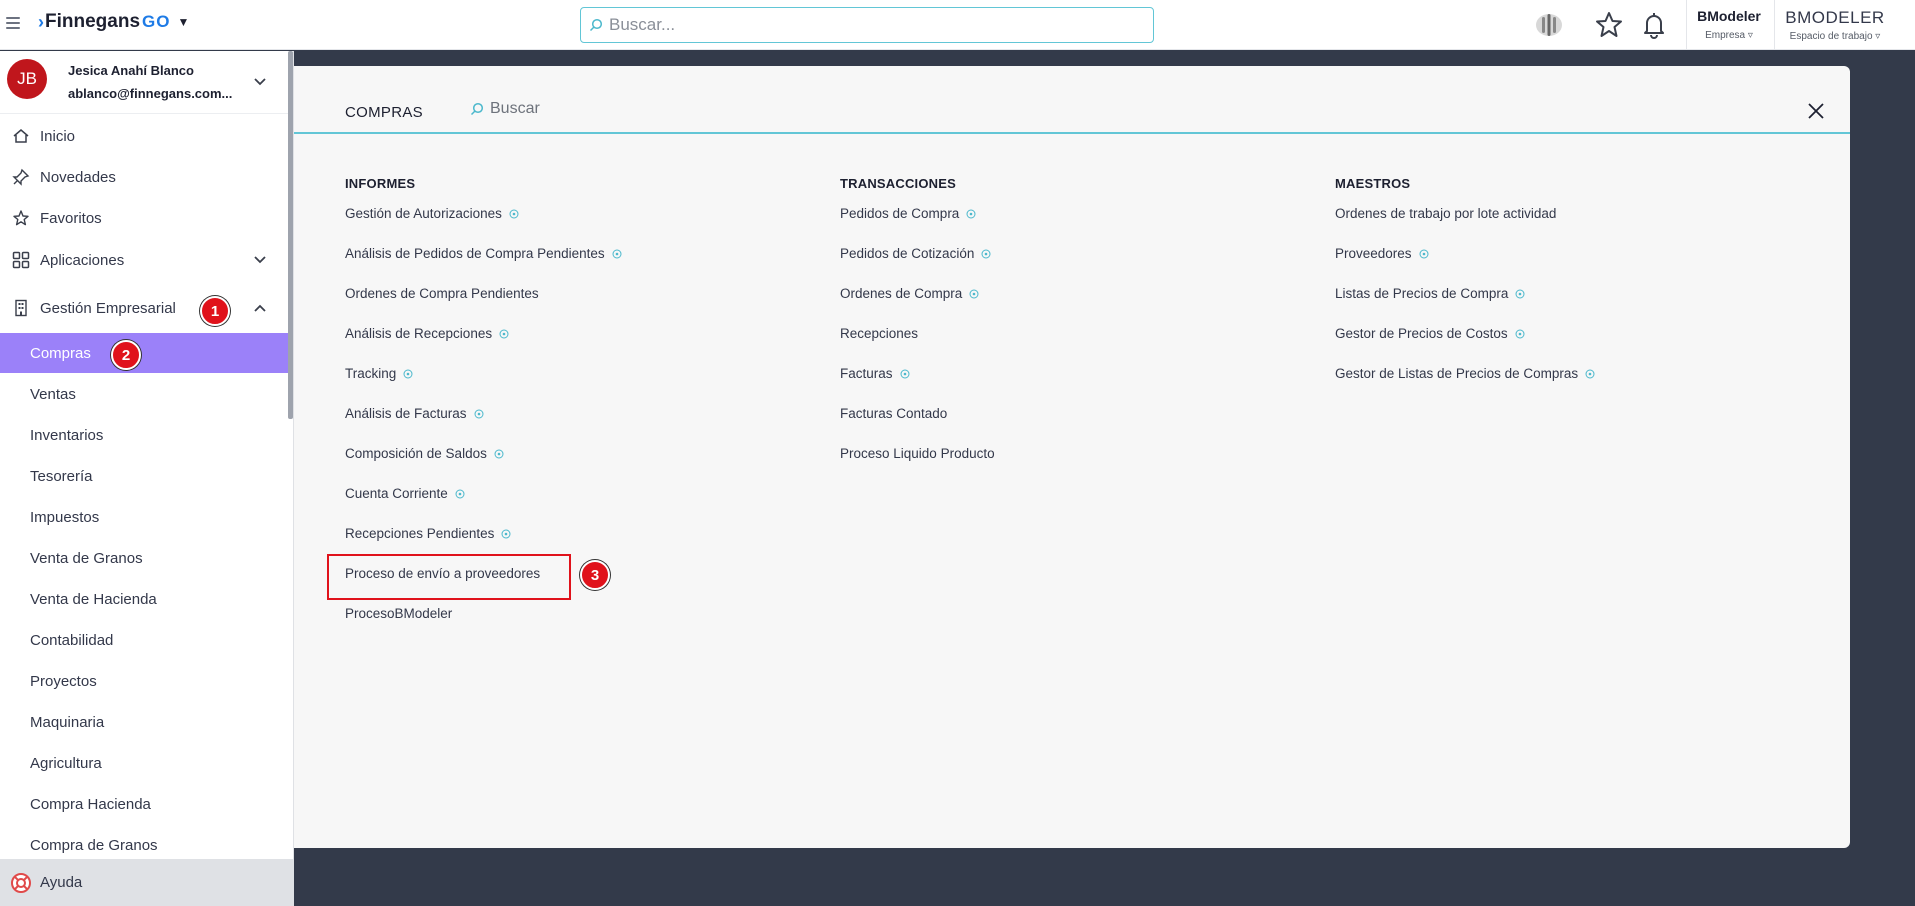  I want to click on sidebar-subitem-contabilidad: Contabilidad, so click(144, 640).